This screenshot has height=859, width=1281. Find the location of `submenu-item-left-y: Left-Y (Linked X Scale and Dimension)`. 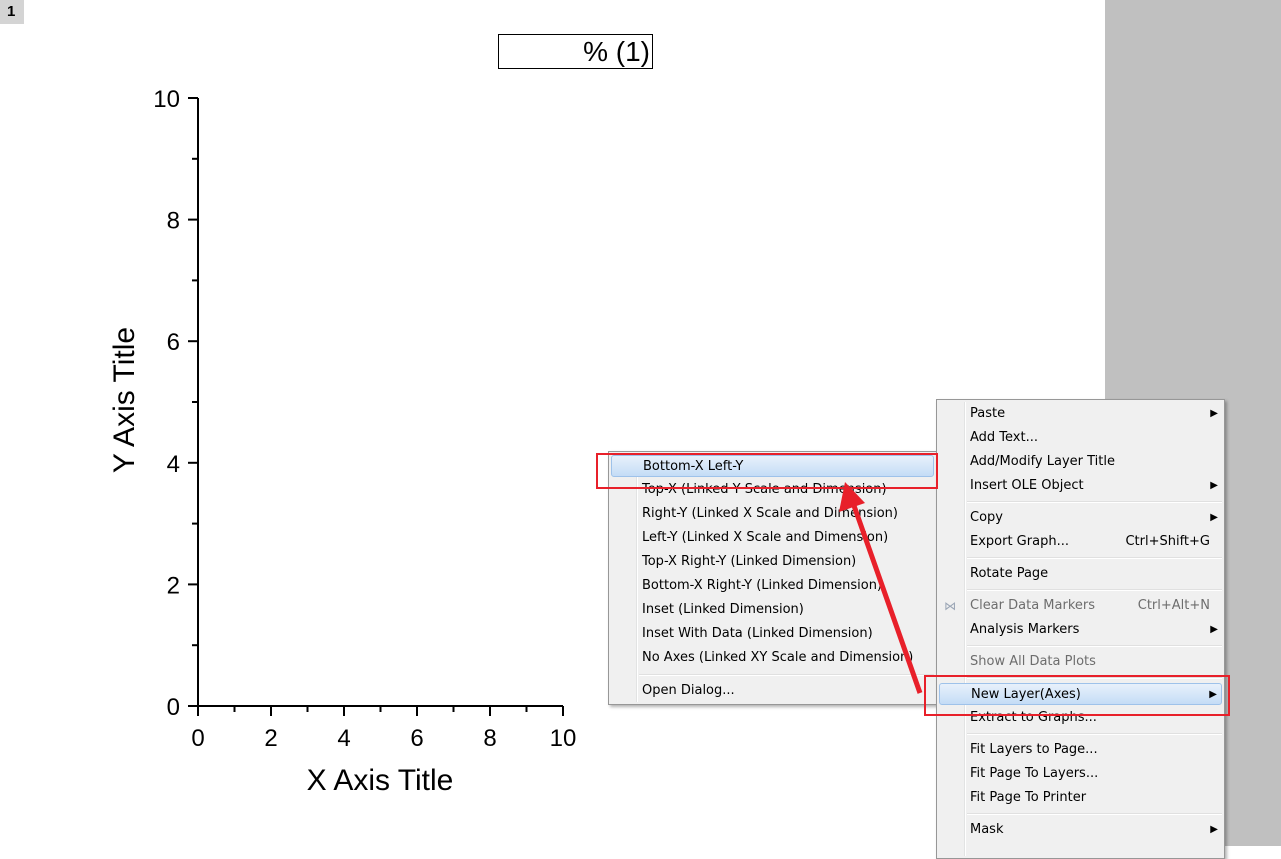

submenu-item-left-y: Left-Y (Linked X Scale and Dimension) is located at coordinates (772, 538).